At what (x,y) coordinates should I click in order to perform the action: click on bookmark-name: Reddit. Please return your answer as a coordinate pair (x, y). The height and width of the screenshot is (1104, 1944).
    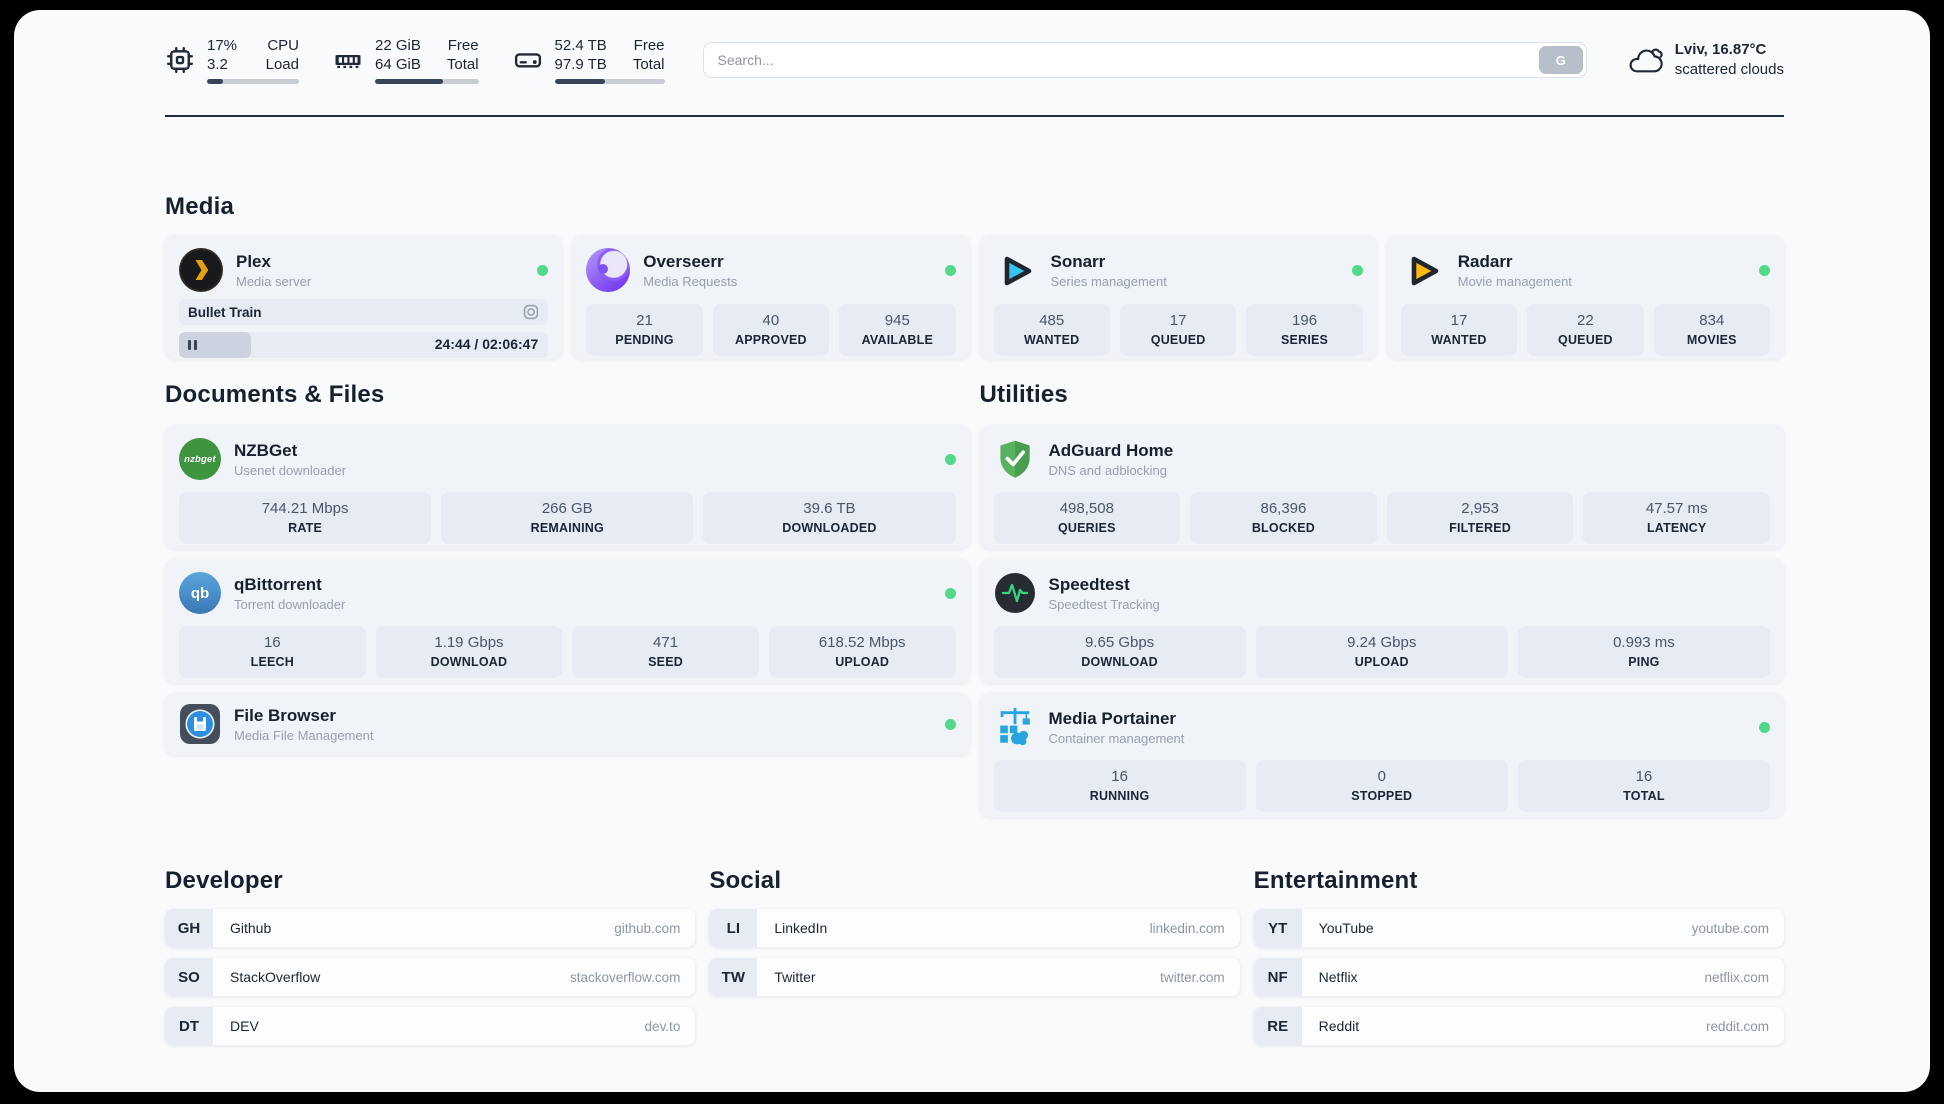
    Looking at the image, I should click on (1339, 1026).